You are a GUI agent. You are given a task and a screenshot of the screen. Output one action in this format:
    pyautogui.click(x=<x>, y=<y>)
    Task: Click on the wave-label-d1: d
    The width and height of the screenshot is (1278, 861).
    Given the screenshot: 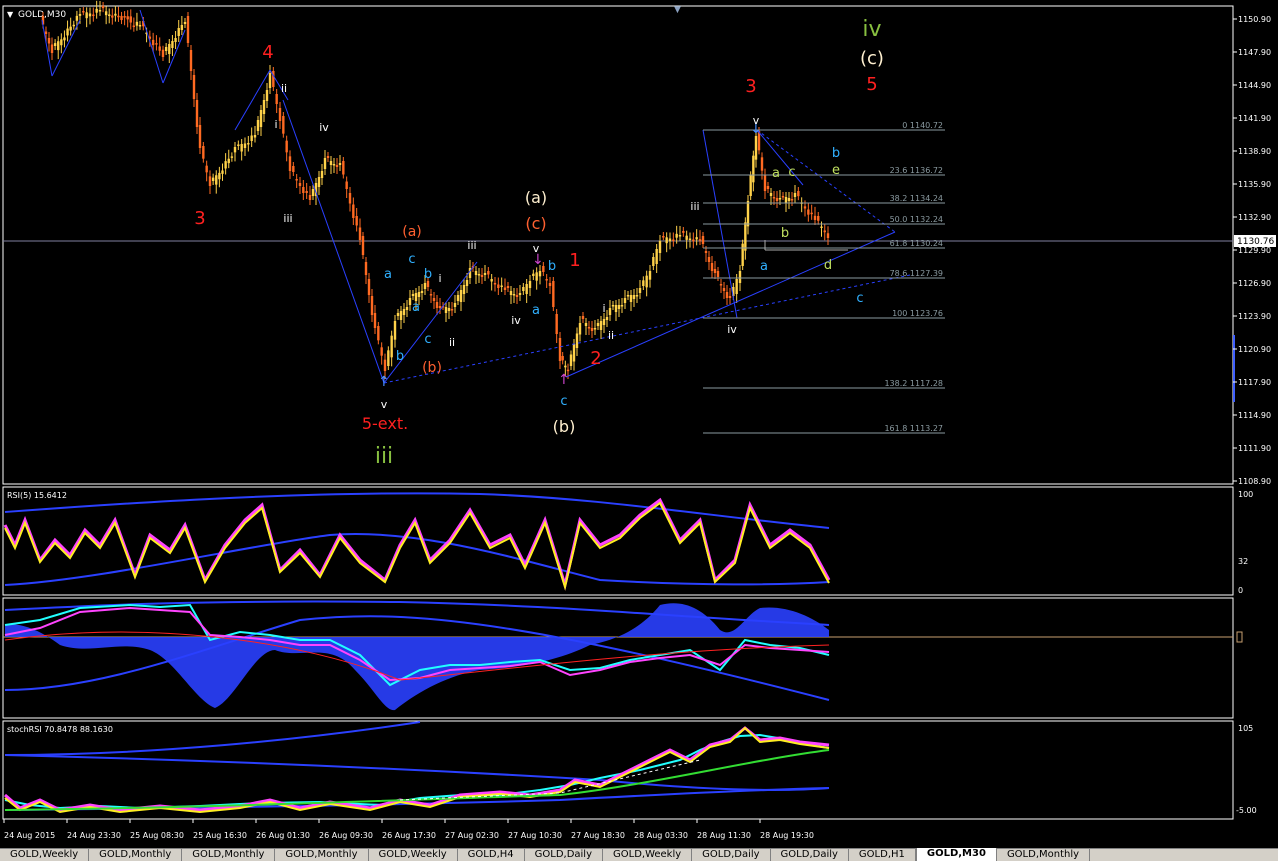 What is the action you would take?
    pyautogui.click(x=828, y=265)
    